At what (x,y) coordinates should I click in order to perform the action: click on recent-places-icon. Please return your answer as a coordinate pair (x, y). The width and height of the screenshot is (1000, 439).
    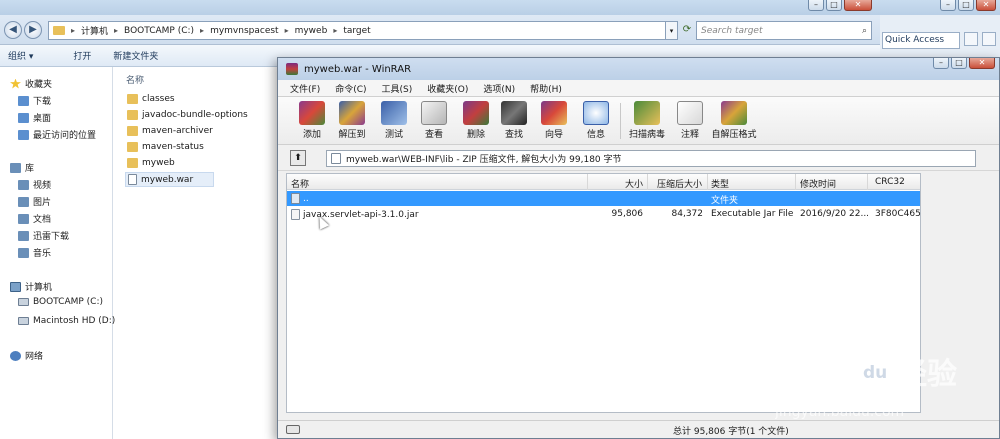
    Looking at the image, I should click on (23, 134).